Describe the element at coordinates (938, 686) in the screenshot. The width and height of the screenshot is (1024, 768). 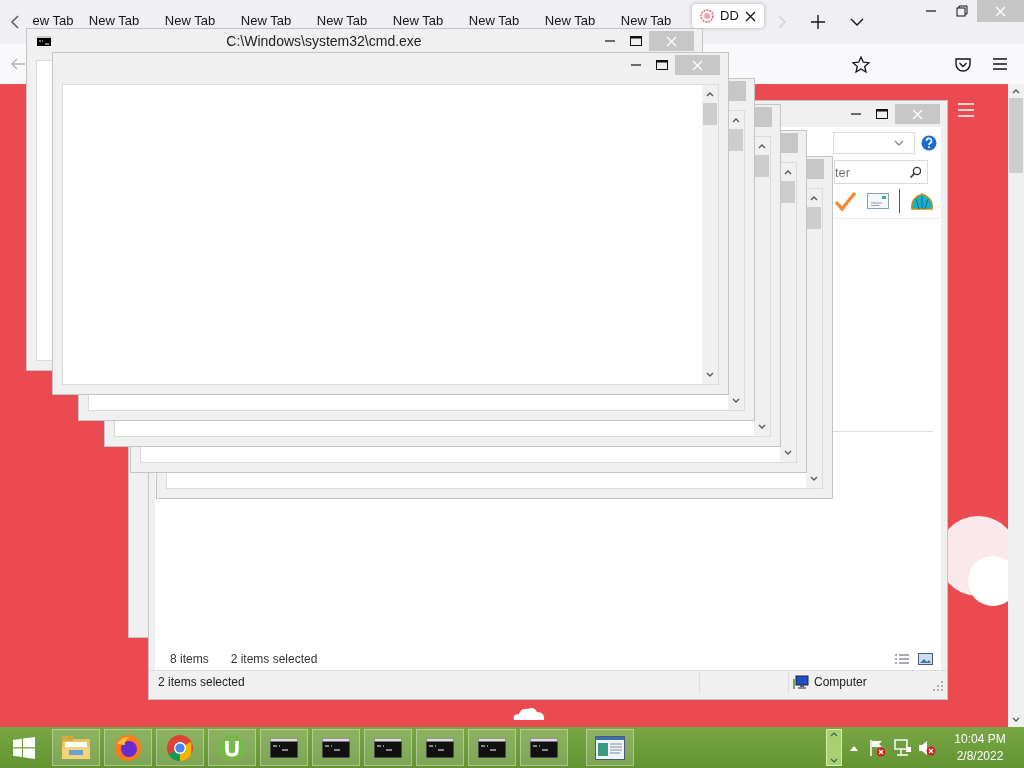
I see `resize-grip-icon` at that location.